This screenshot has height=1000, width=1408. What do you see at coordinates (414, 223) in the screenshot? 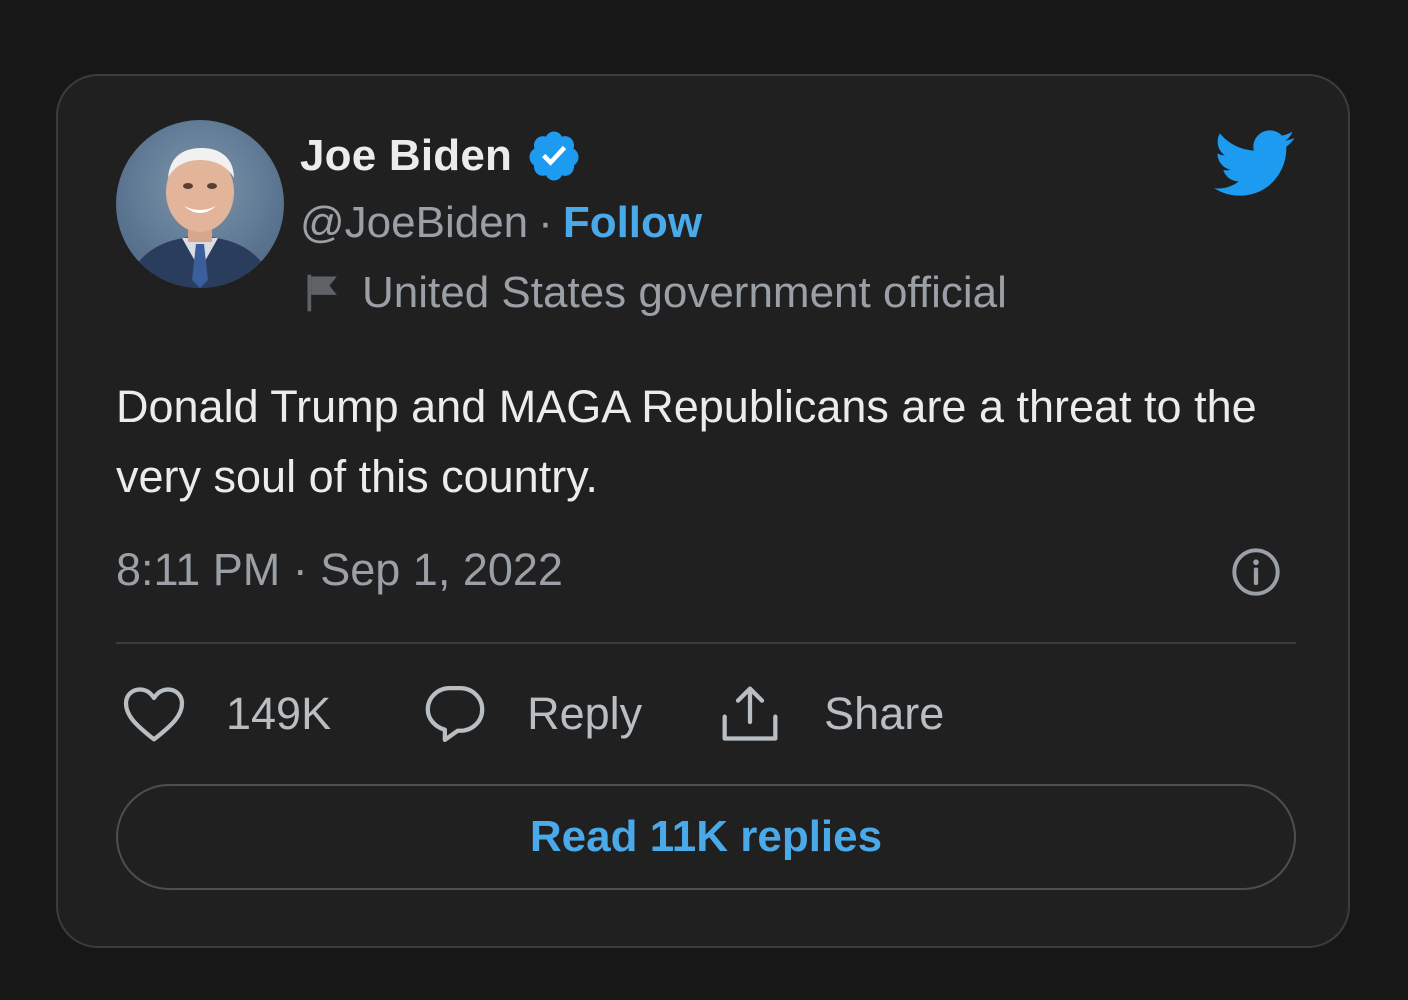
I see `author-handle: @JoeBiden` at bounding box center [414, 223].